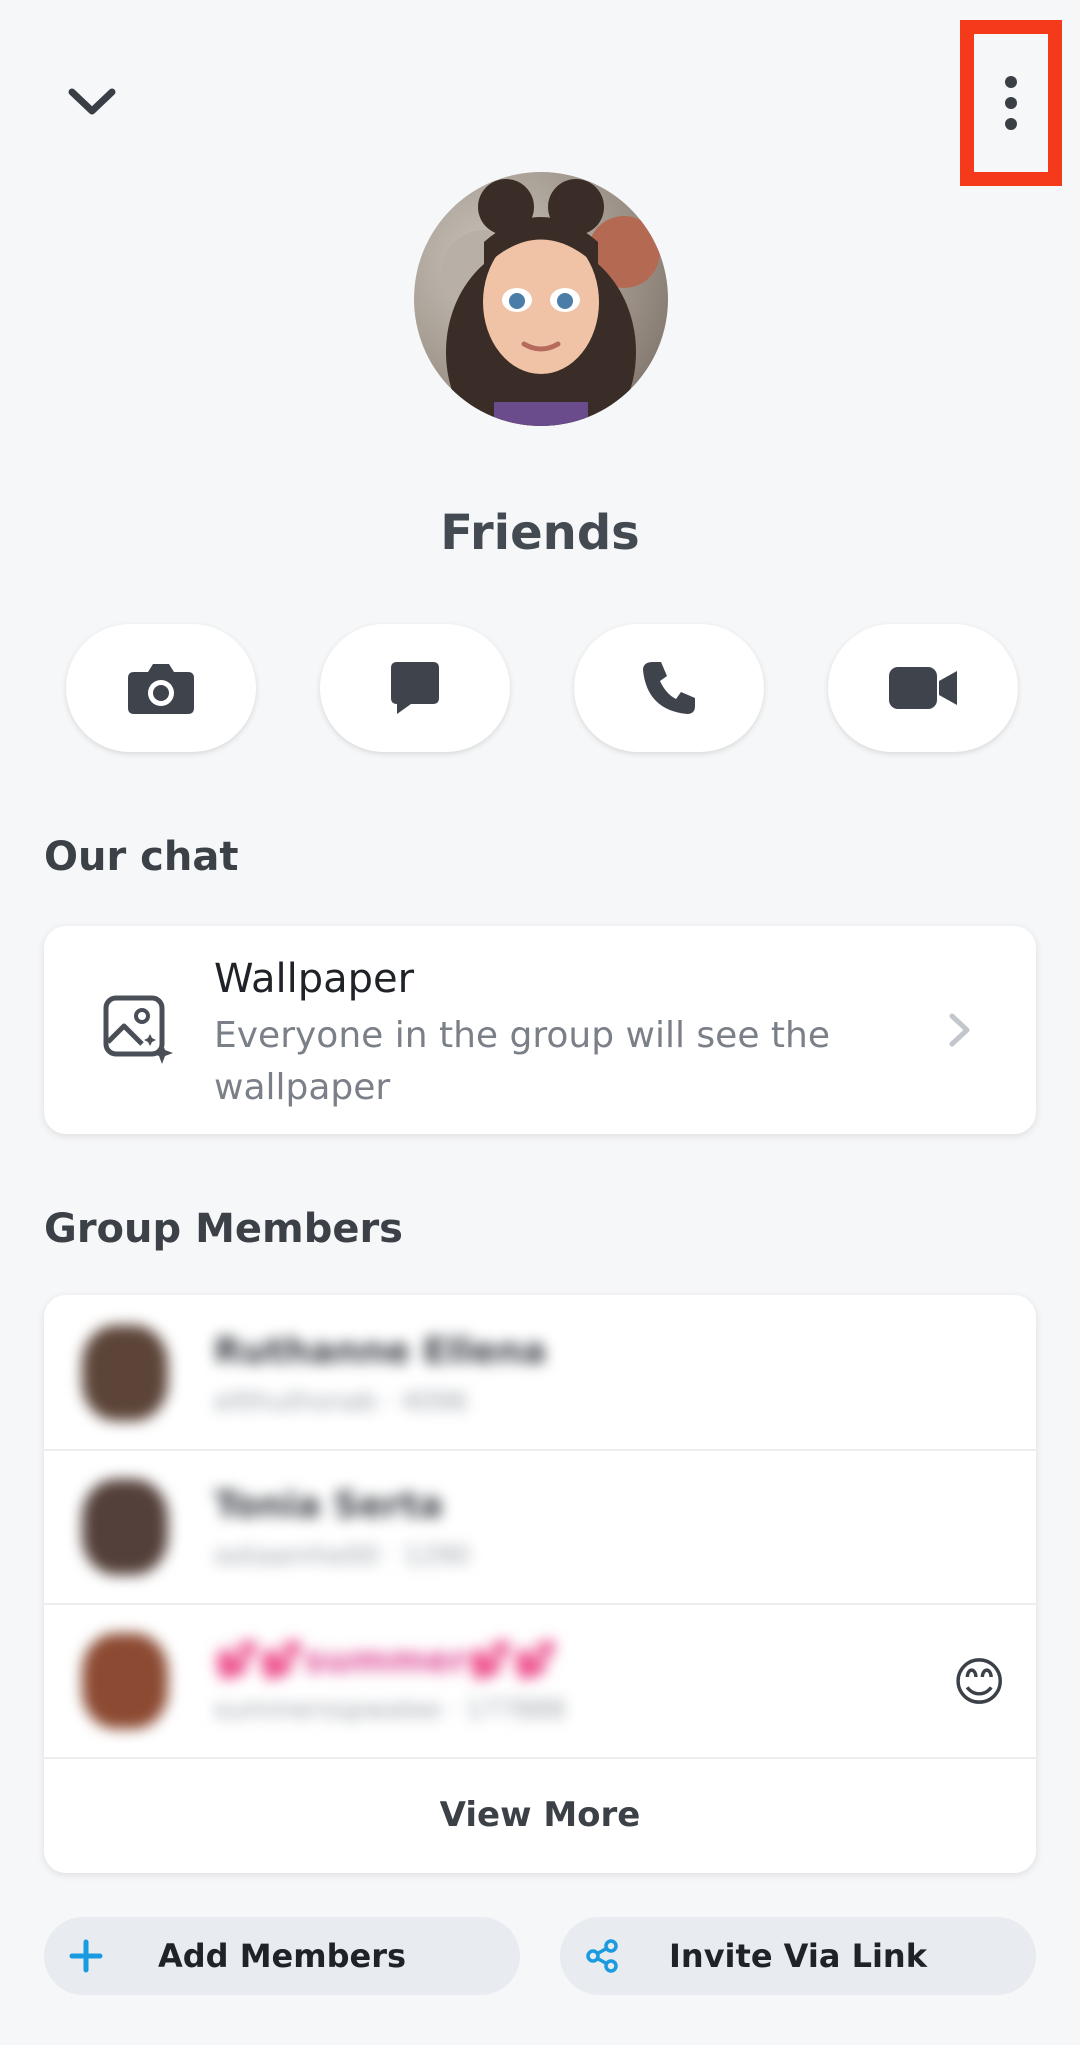 The image size is (1080, 2045). Describe the element at coordinates (959, 1030) in the screenshot. I see `chevron-right-icon` at that location.